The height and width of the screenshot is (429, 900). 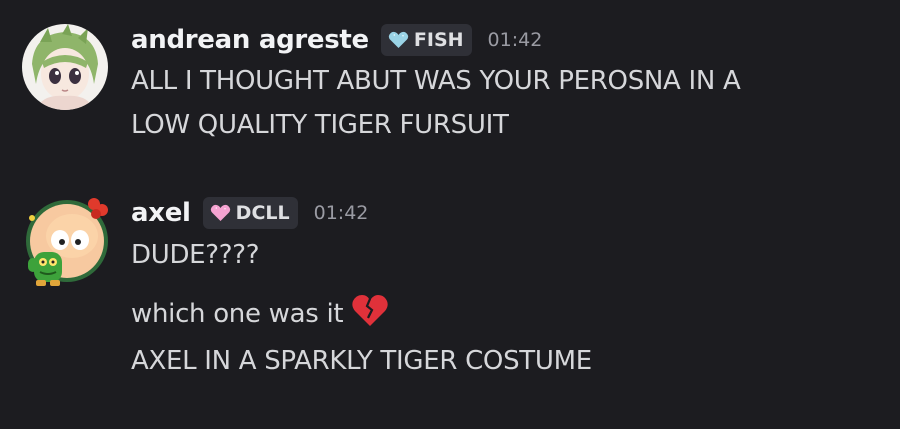 What do you see at coordinates (370, 313) in the screenshot?
I see `broken-heart-icon` at bounding box center [370, 313].